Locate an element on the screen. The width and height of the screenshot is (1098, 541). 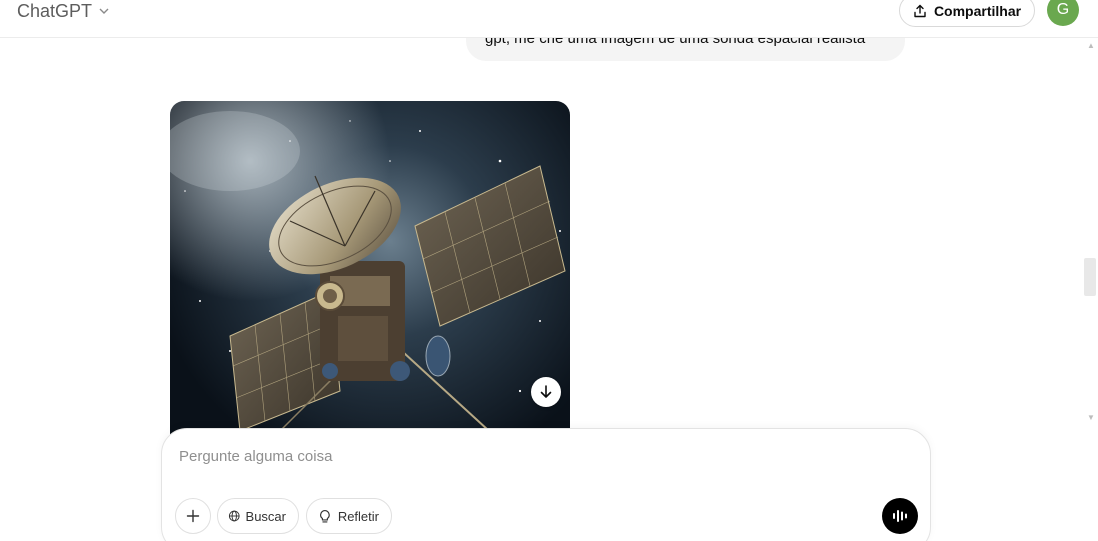
download-image-button is located at coordinates (546, 392).